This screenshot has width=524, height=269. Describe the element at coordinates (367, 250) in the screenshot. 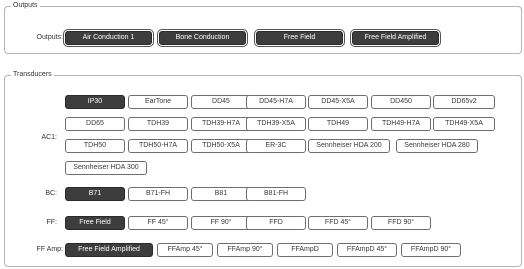

I see `ffampd-45-button: FFAmpD 45°` at that location.